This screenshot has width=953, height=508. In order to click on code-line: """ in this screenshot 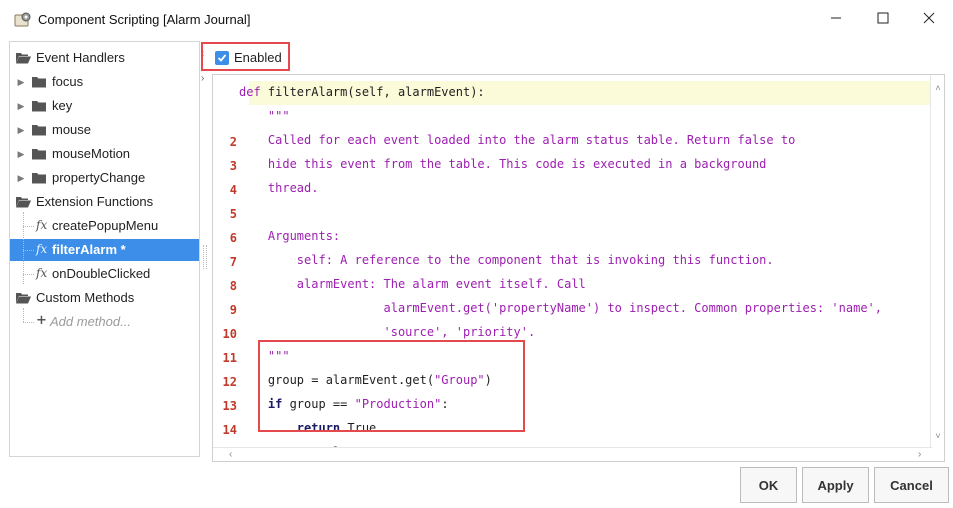, I will do `click(264, 116)`.